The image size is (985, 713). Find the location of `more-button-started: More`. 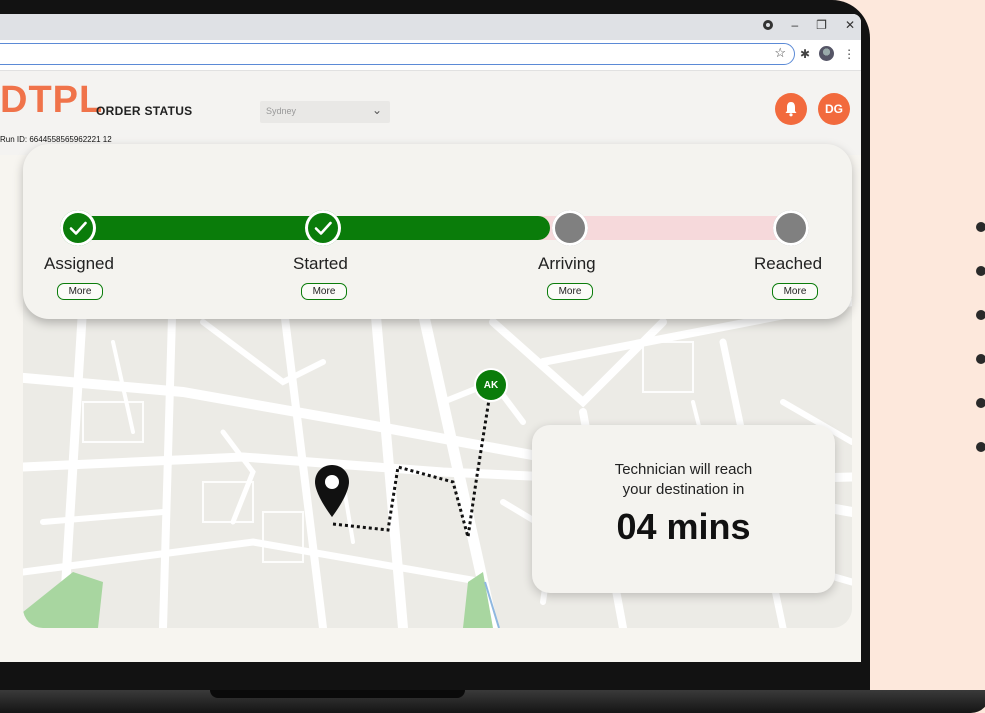

more-button-started: More is located at coordinates (324, 291).